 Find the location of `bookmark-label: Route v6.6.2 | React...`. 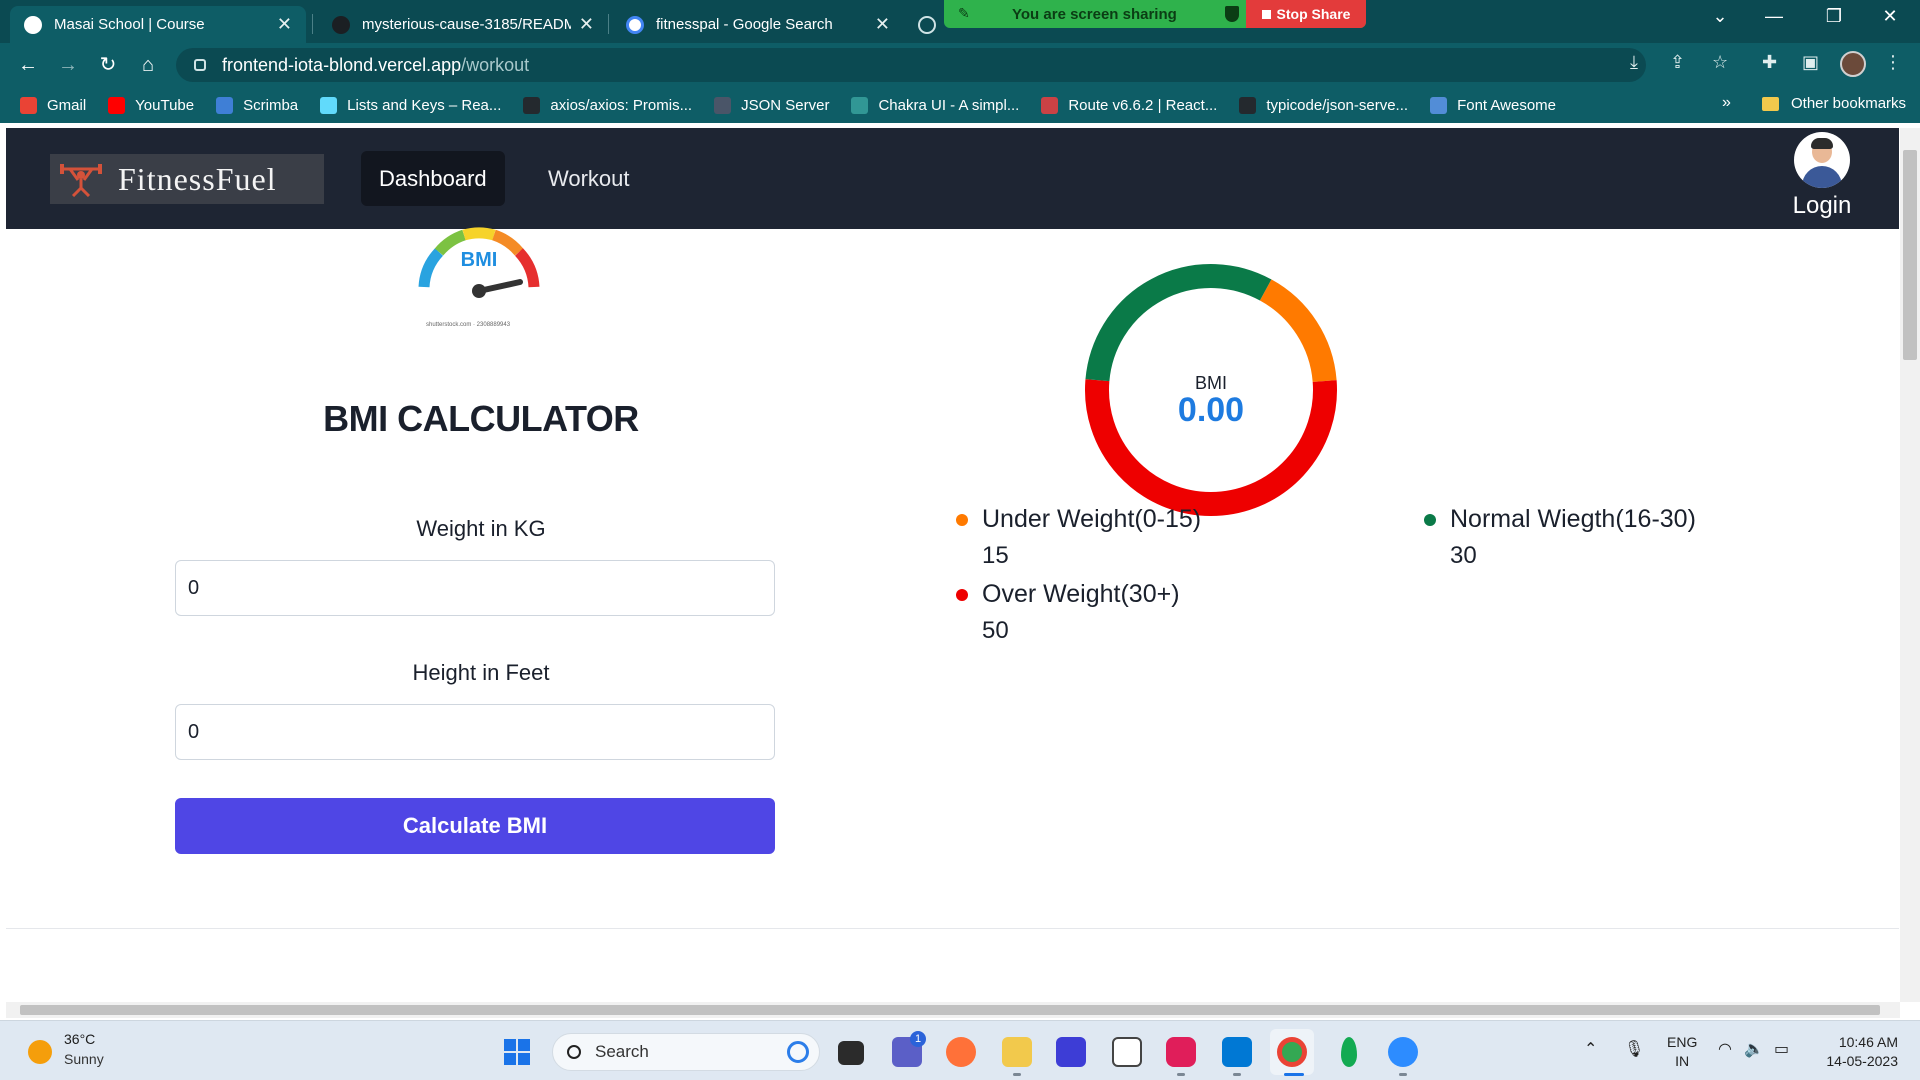

bookmark-label: Route v6.6.2 | React... is located at coordinates (1143, 105).